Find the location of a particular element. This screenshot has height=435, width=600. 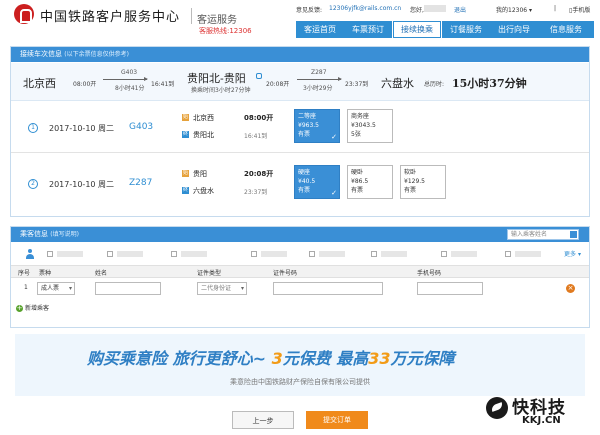

railway-logo-icon is located at coordinates (24, 14).